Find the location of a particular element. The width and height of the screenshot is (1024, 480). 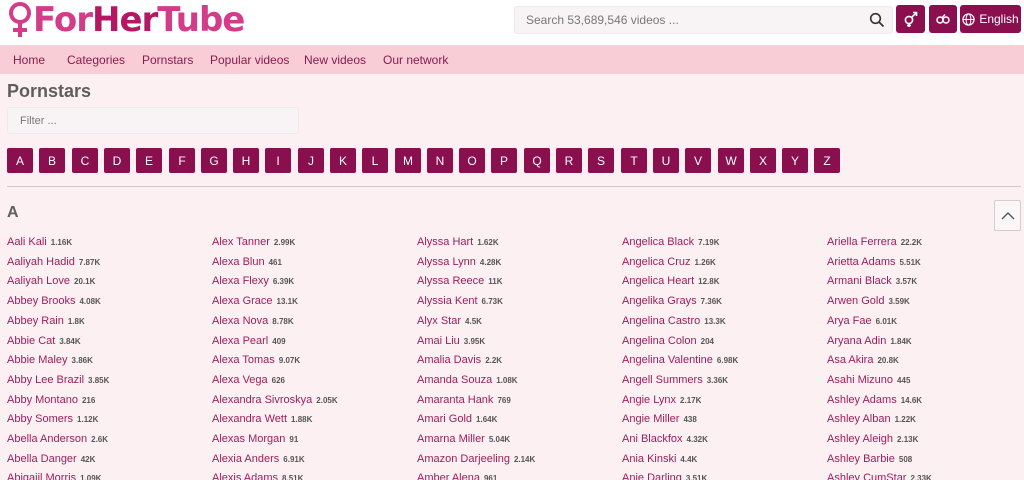

pornstar-link: Angell Summers 3.36K is located at coordinates (675, 379).